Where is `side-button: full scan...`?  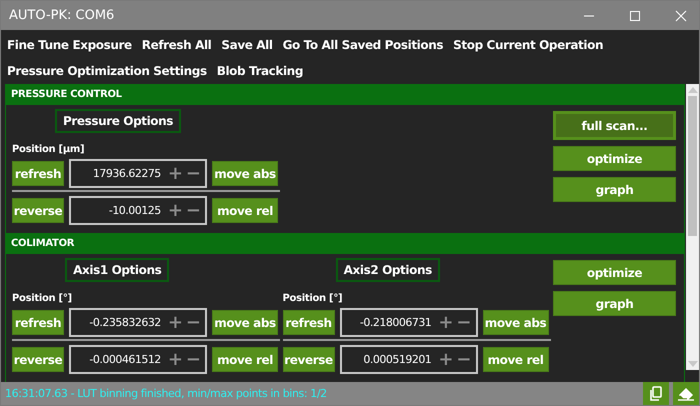 side-button: full scan... is located at coordinates (614, 125).